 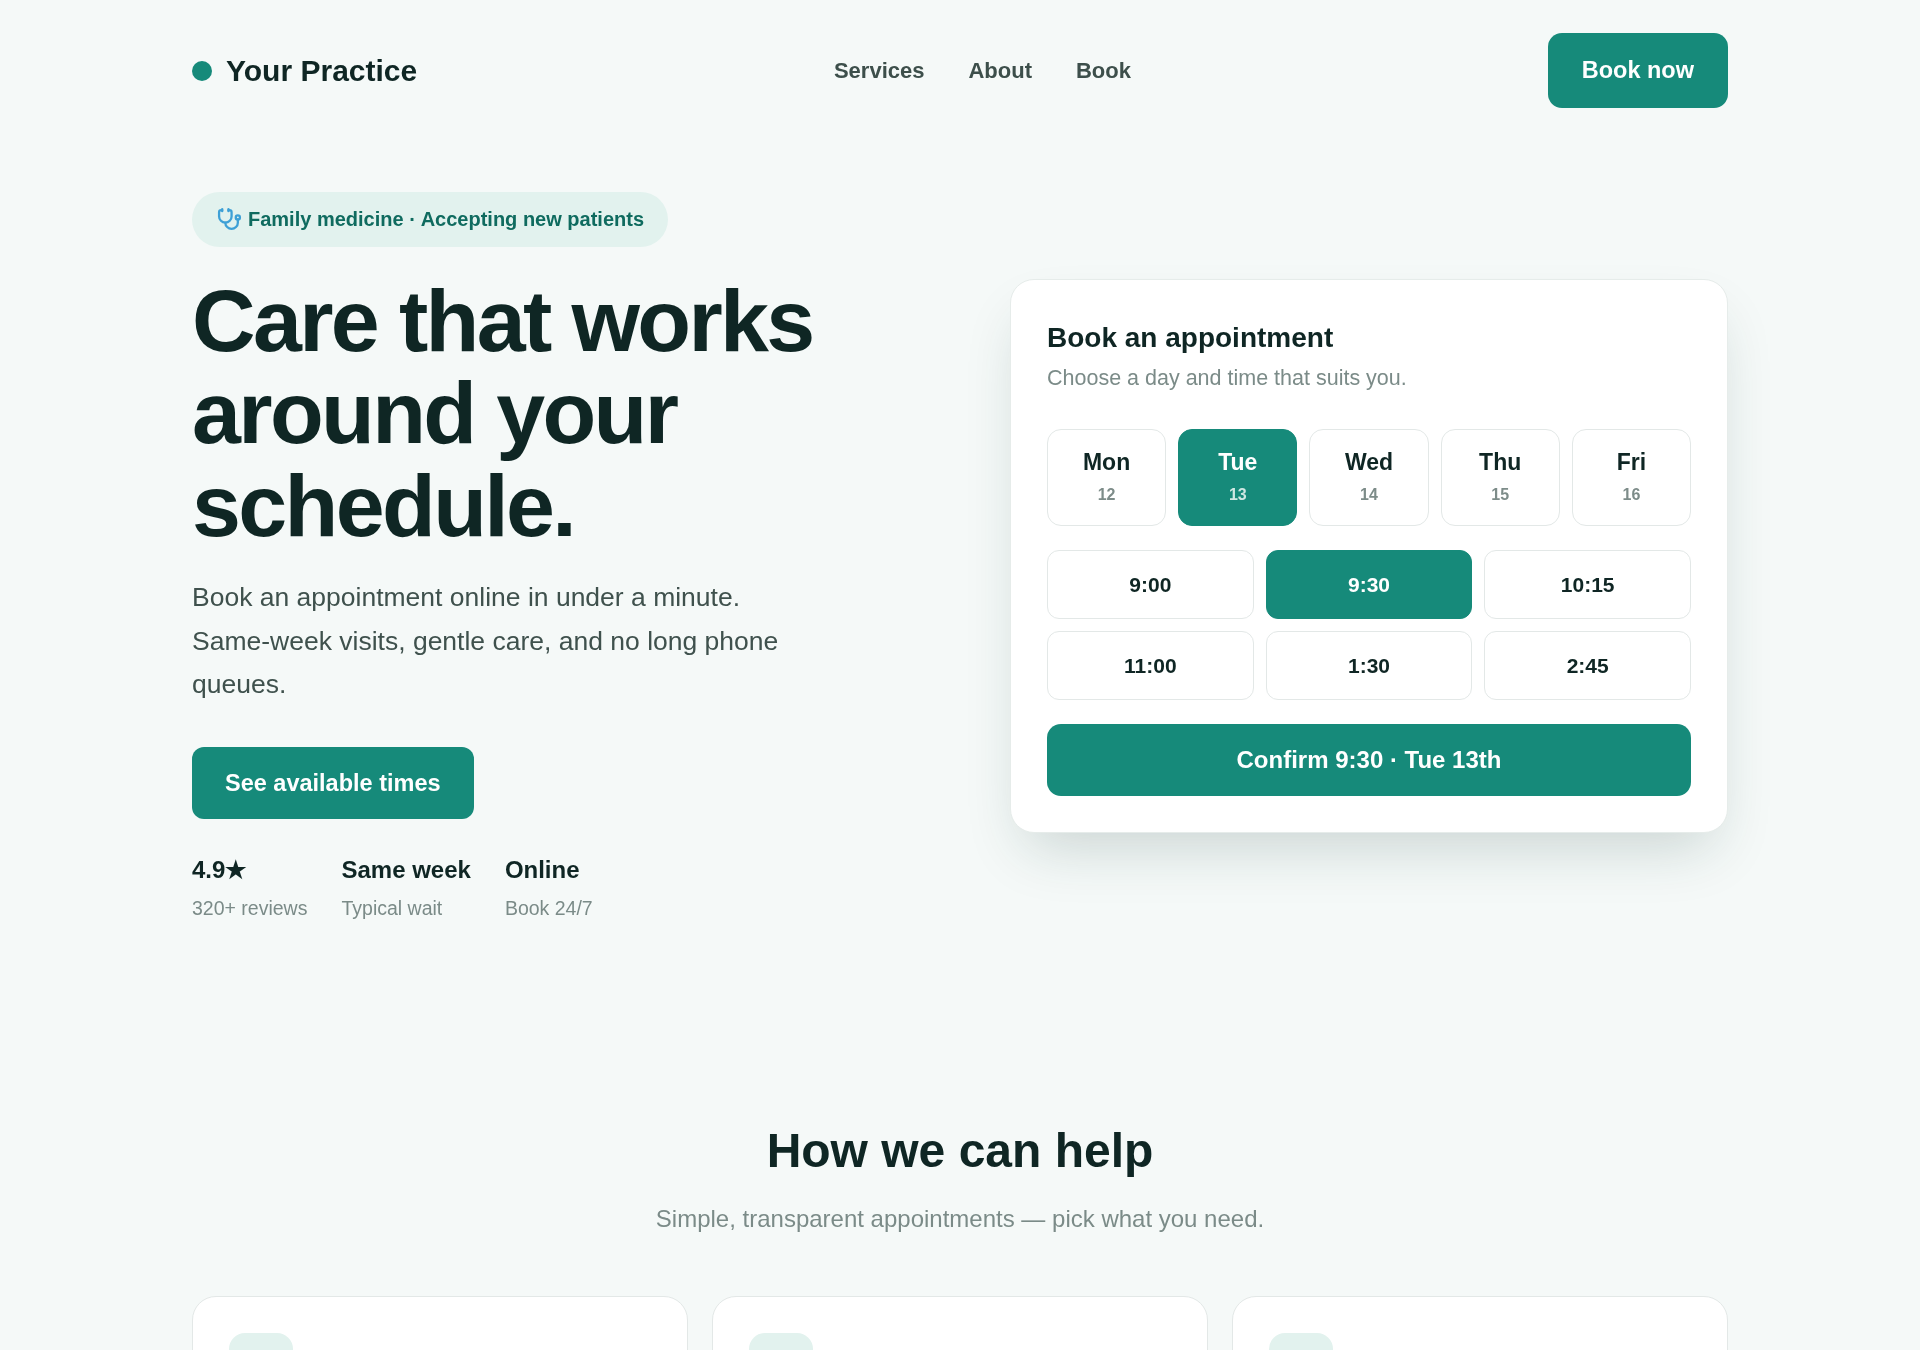 What do you see at coordinates (879, 70) in the screenshot?
I see `nav-link: Services` at bounding box center [879, 70].